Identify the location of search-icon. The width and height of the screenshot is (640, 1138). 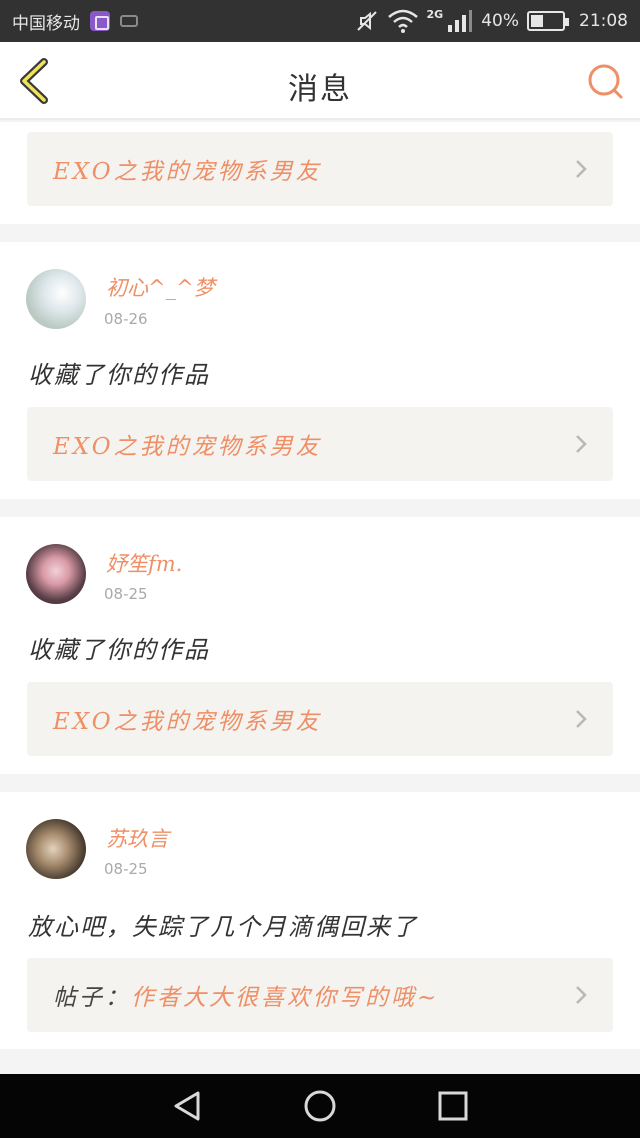
(605, 81).